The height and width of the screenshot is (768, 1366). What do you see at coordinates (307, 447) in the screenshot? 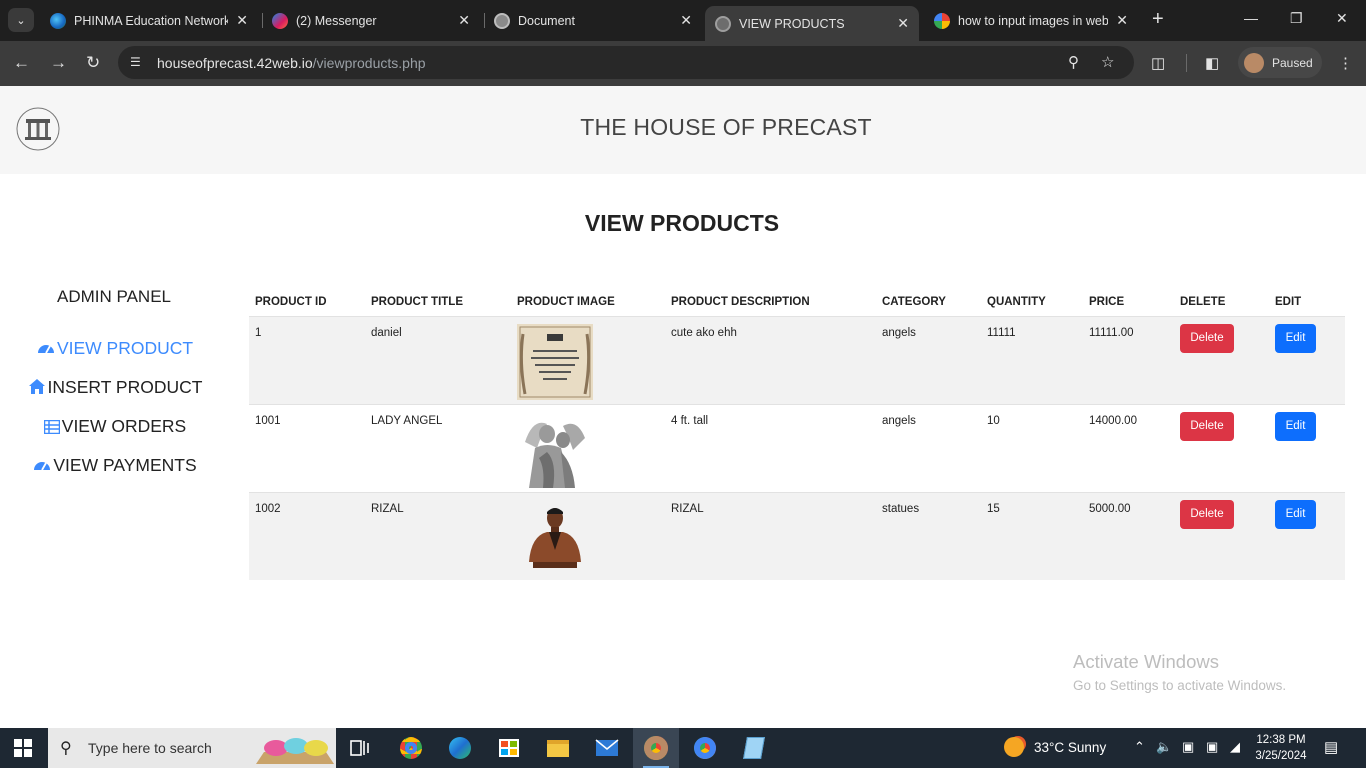
I see `product-id-cell: 1001` at bounding box center [307, 447].